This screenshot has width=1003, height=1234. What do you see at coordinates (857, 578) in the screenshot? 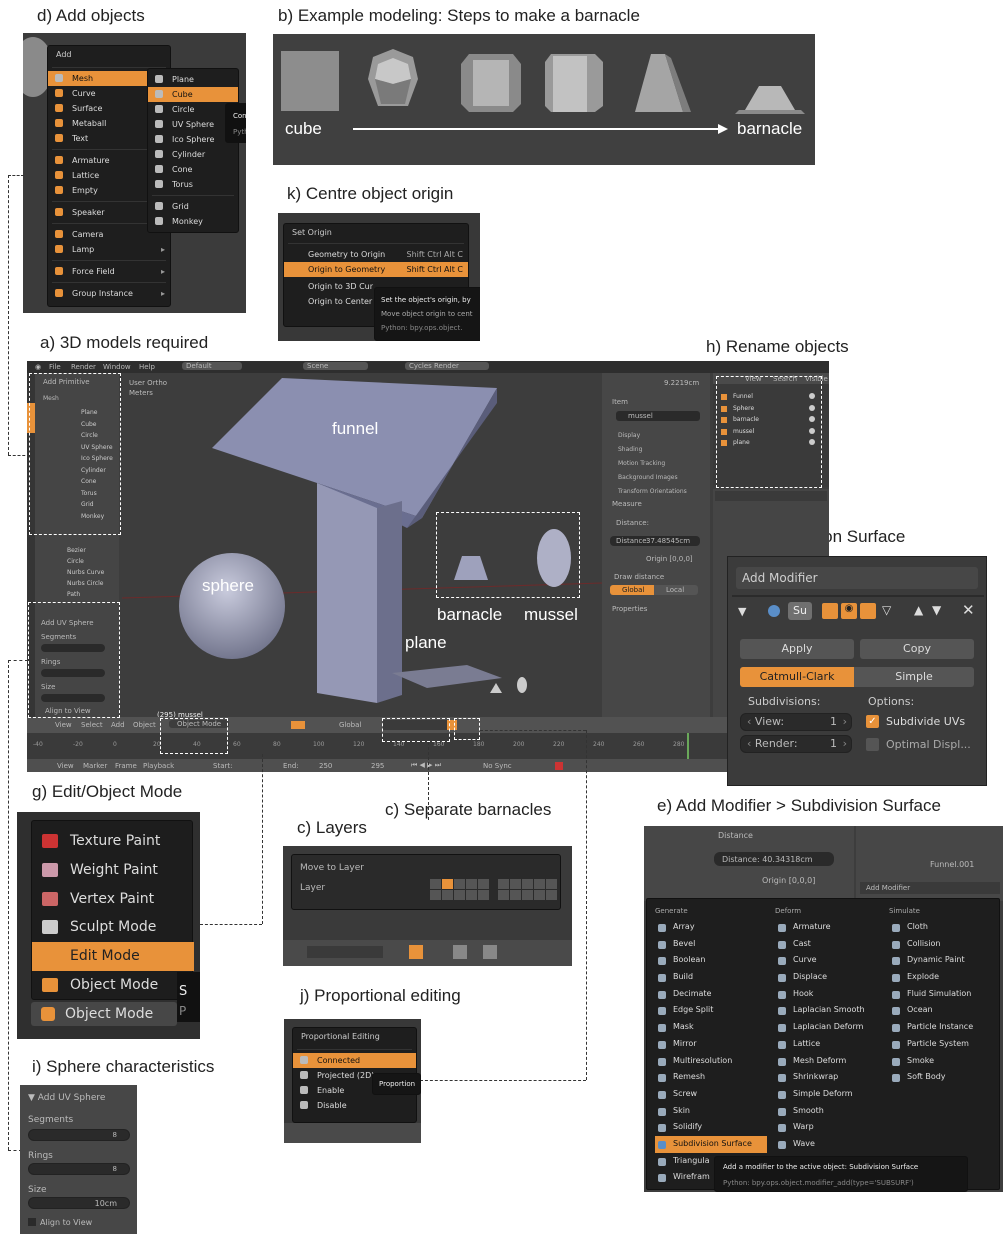
I see `add-modifier-select: Add Modifier` at bounding box center [857, 578].